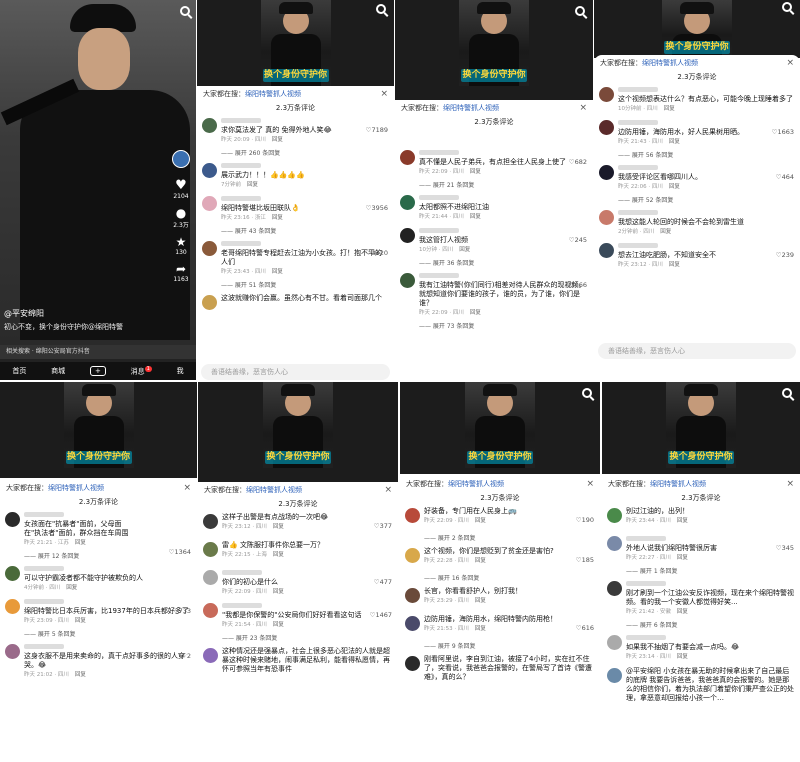  Describe the element at coordinates (785, 548) in the screenshot. I see `like-count: 345` at that location.